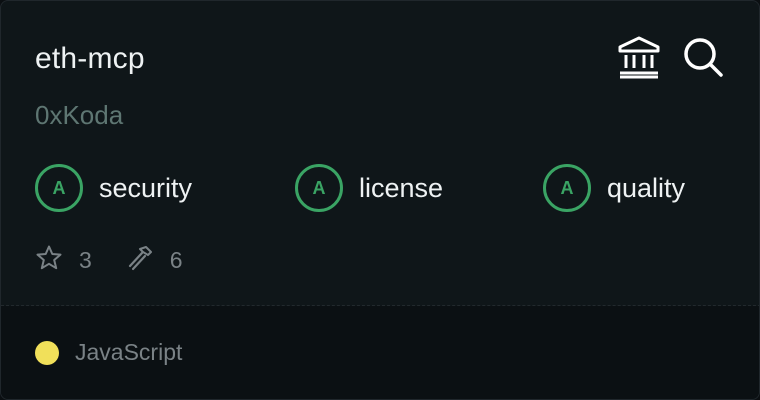  I want to click on stars-stat: 3, so click(63, 260).